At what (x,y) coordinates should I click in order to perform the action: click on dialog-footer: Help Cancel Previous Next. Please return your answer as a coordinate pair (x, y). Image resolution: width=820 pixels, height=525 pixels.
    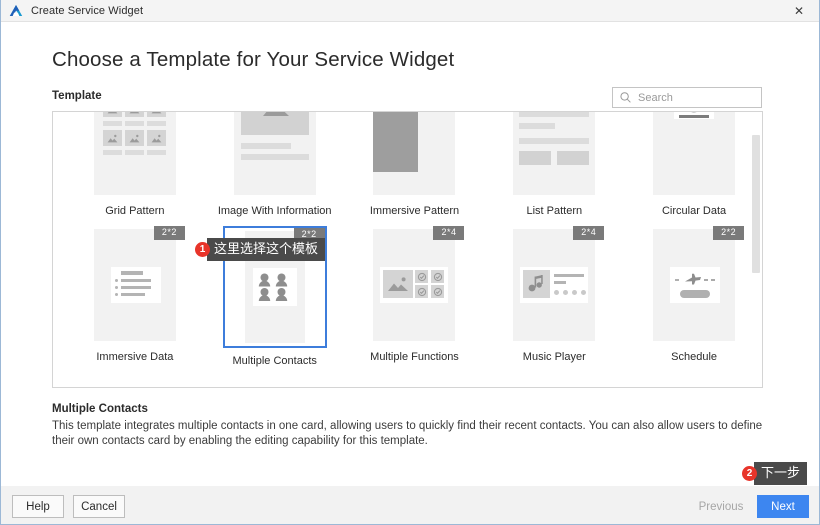
    Looking at the image, I should click on (410, 505).